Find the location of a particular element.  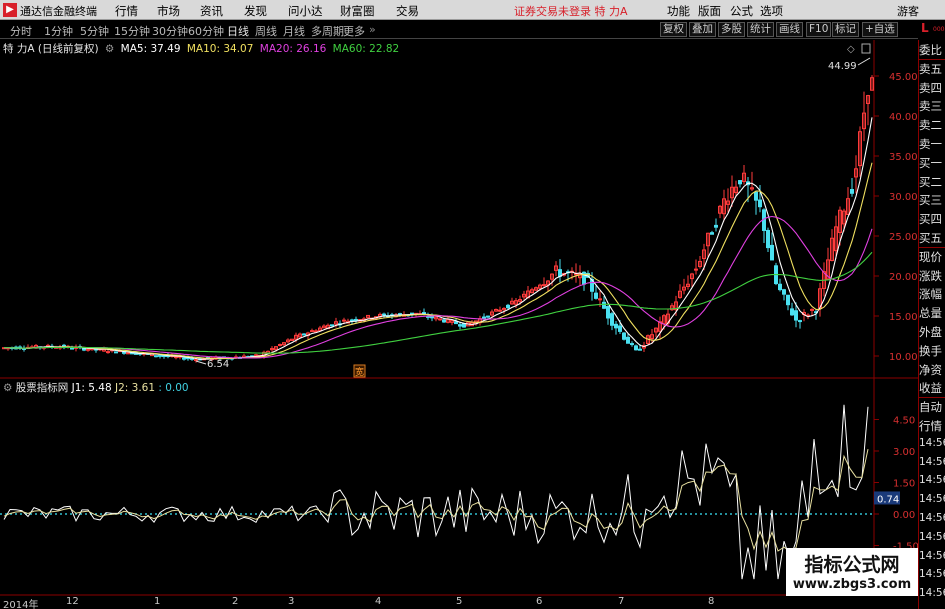

date-tick: 8 is located at coordinates (711, 601).